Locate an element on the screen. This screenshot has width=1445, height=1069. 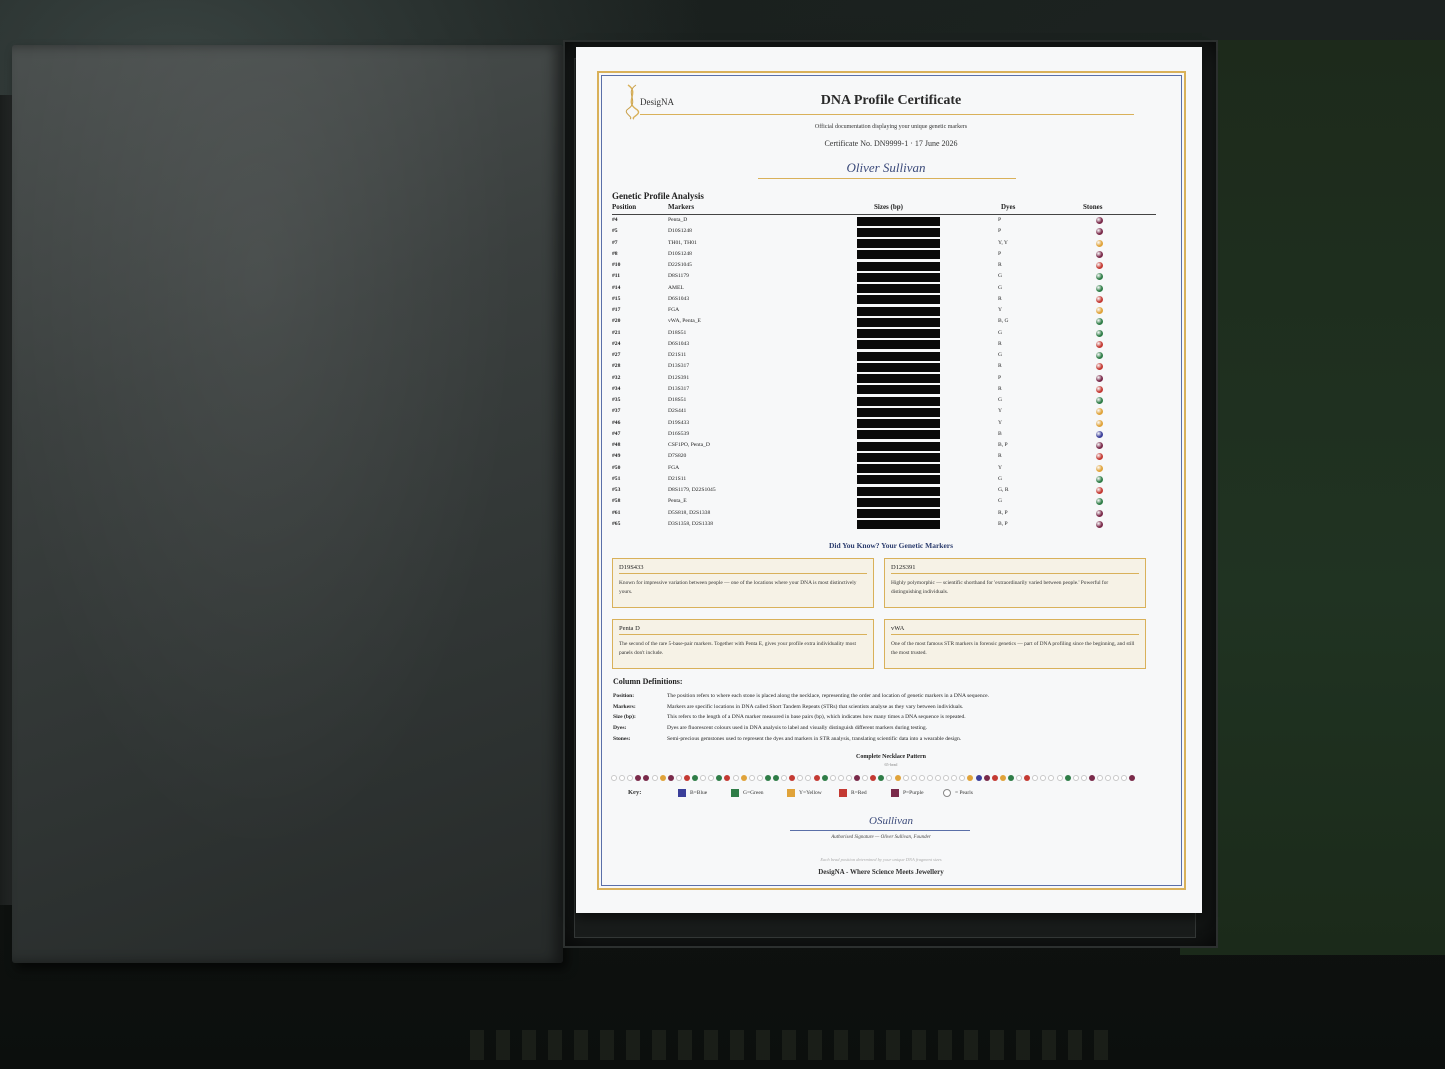
table-row: #15 D6S1043 R is located at coordinates (884, 300).